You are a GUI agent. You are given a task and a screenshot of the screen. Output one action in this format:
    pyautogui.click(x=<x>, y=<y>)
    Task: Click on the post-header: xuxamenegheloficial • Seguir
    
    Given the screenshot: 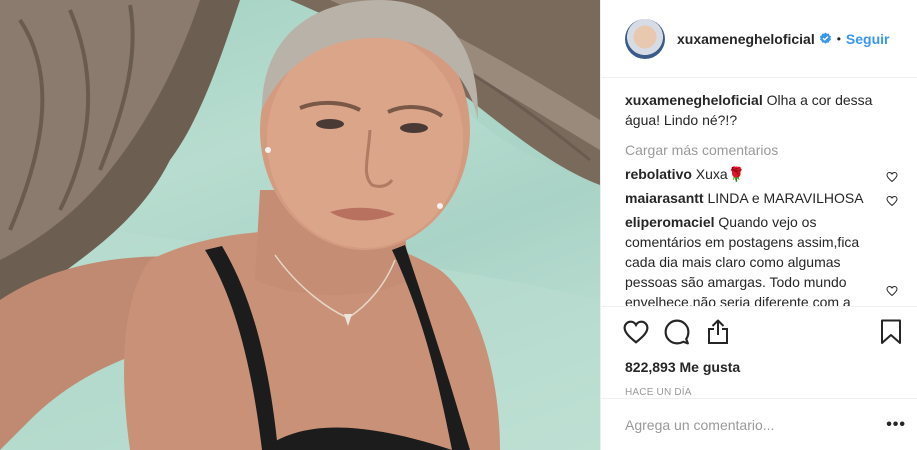 What is the action you would take?
    pyautogui.click(x=759, y=39)
    